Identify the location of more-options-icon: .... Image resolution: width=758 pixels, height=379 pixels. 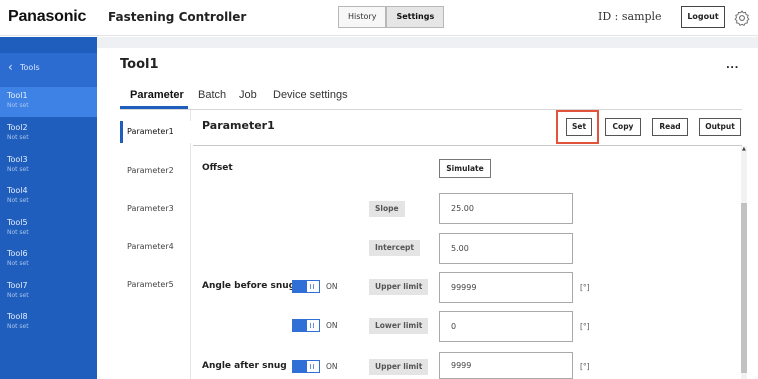
(732, 65).